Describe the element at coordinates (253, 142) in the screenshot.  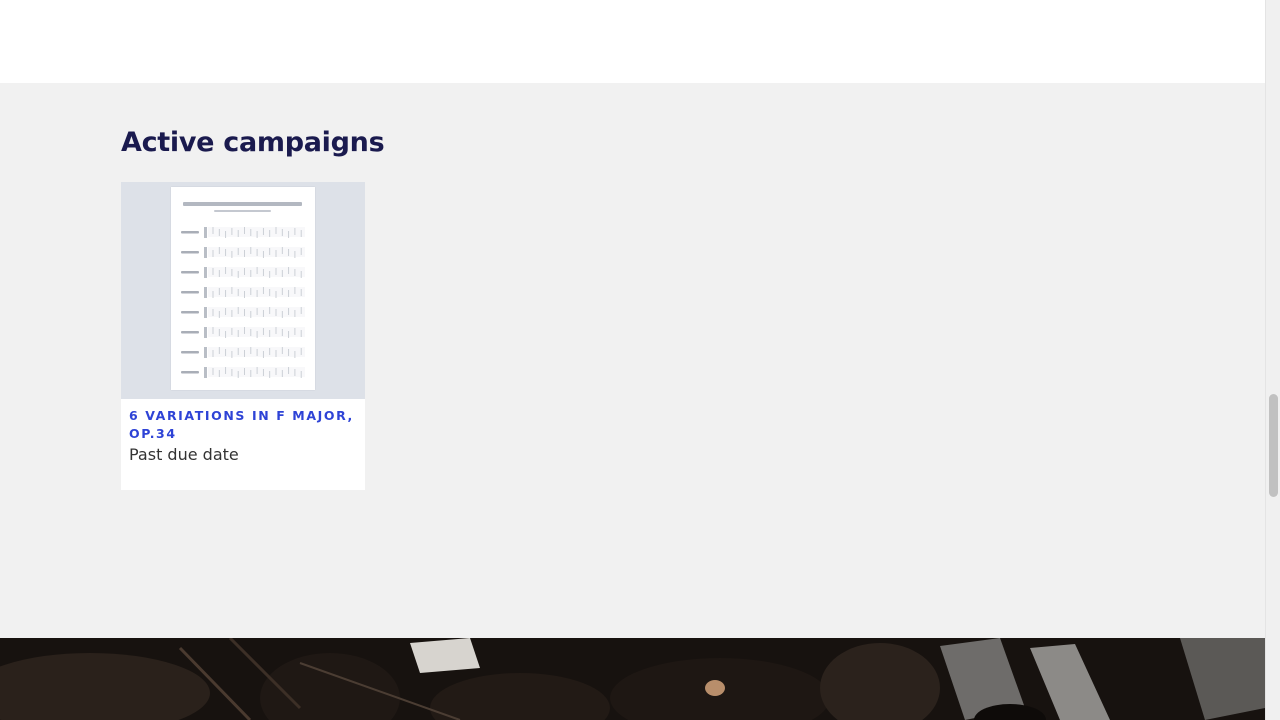
I see `section-title: Active campaigns` at that location.